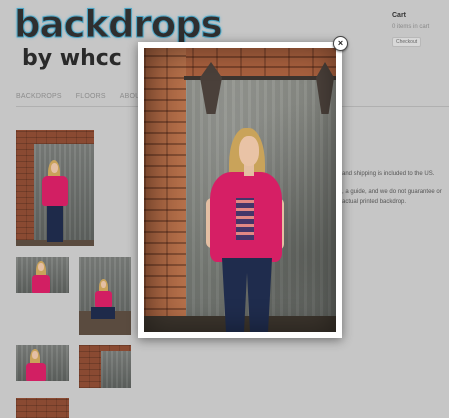 Image resolution: width=449 pixels, height=418 pixels. Describe the element at coordinates (411, 27) in the screenshot. I see `cart-count: 0 items in cart` at that location.